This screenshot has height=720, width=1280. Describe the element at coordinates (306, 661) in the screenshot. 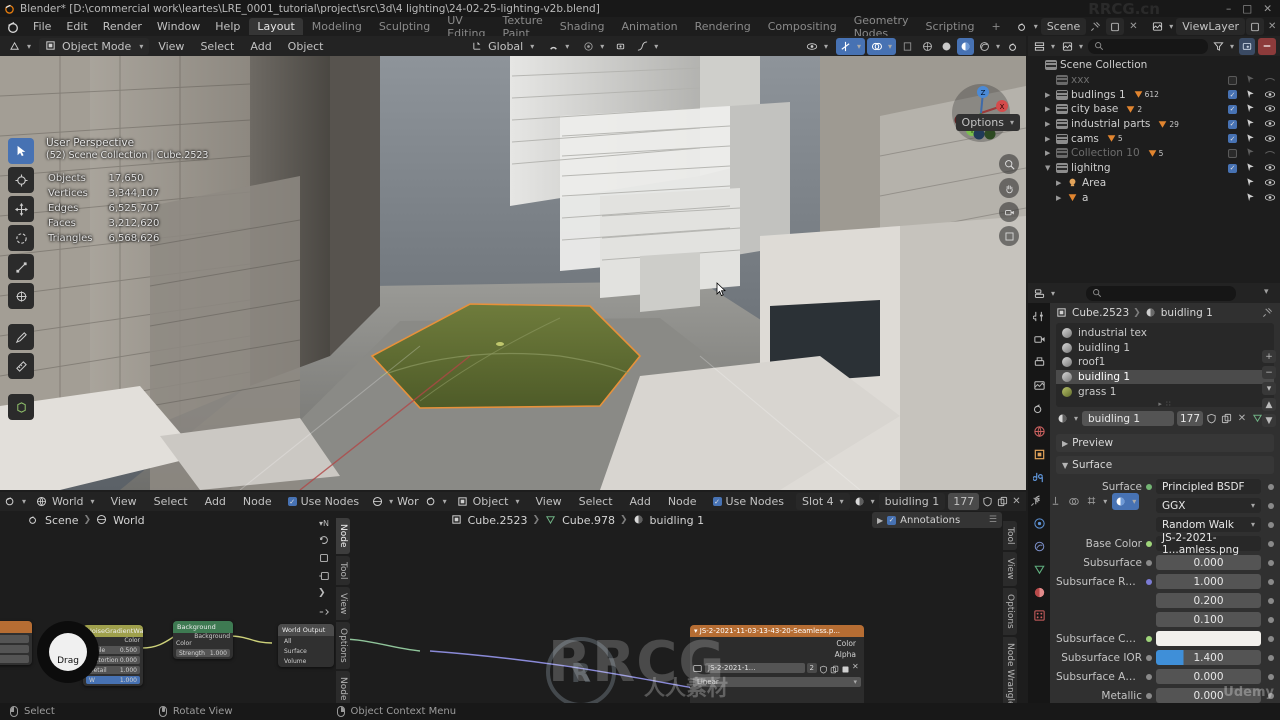

I see `node-output-input-volume: Volume` at that location.